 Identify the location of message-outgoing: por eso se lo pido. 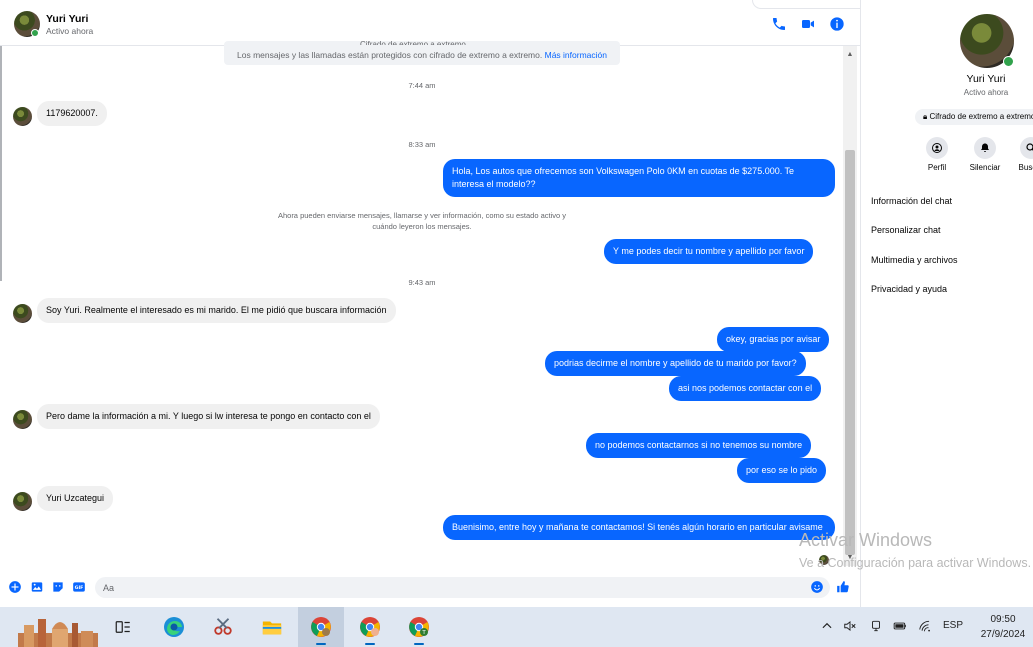
(782, 470).